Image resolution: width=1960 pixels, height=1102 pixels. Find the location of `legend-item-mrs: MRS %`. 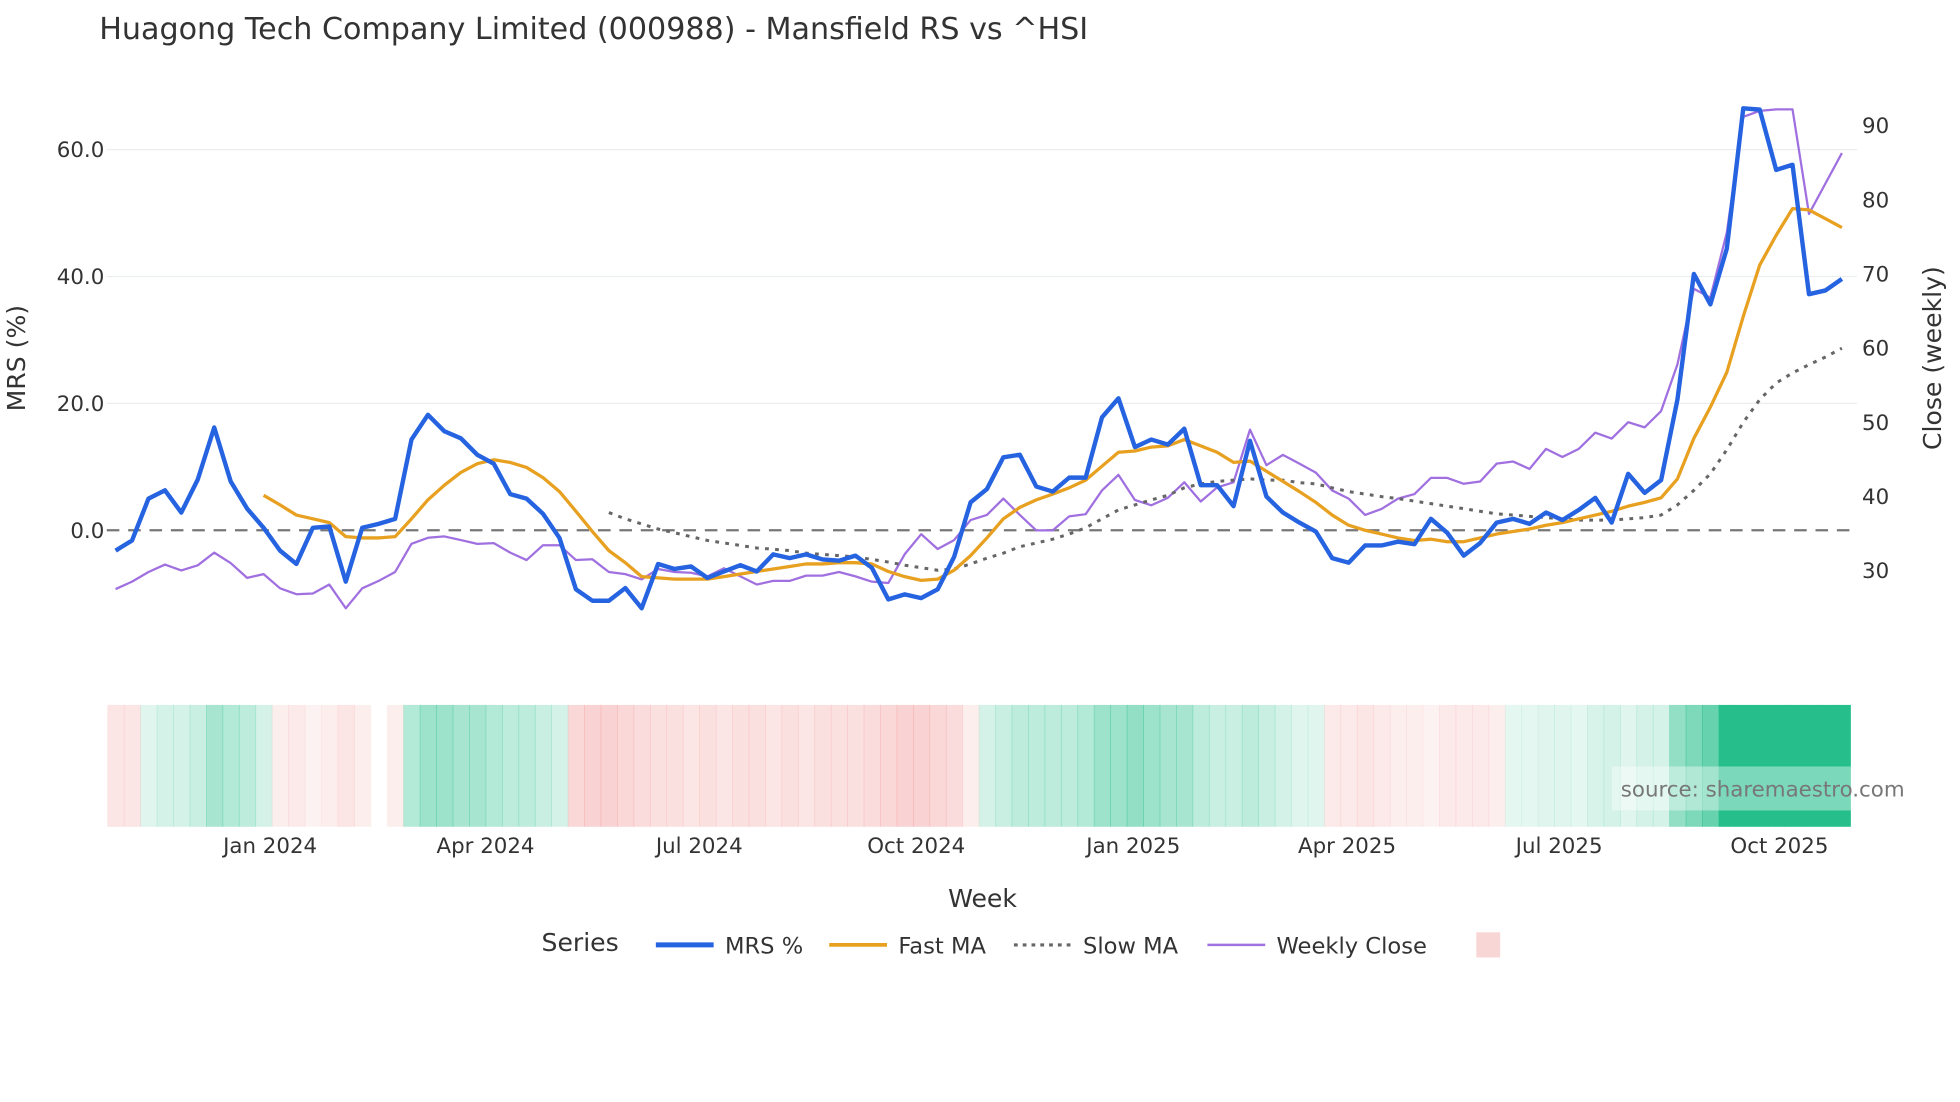

legend-item-mrs: MRS % is located at coordinates (729, 947).